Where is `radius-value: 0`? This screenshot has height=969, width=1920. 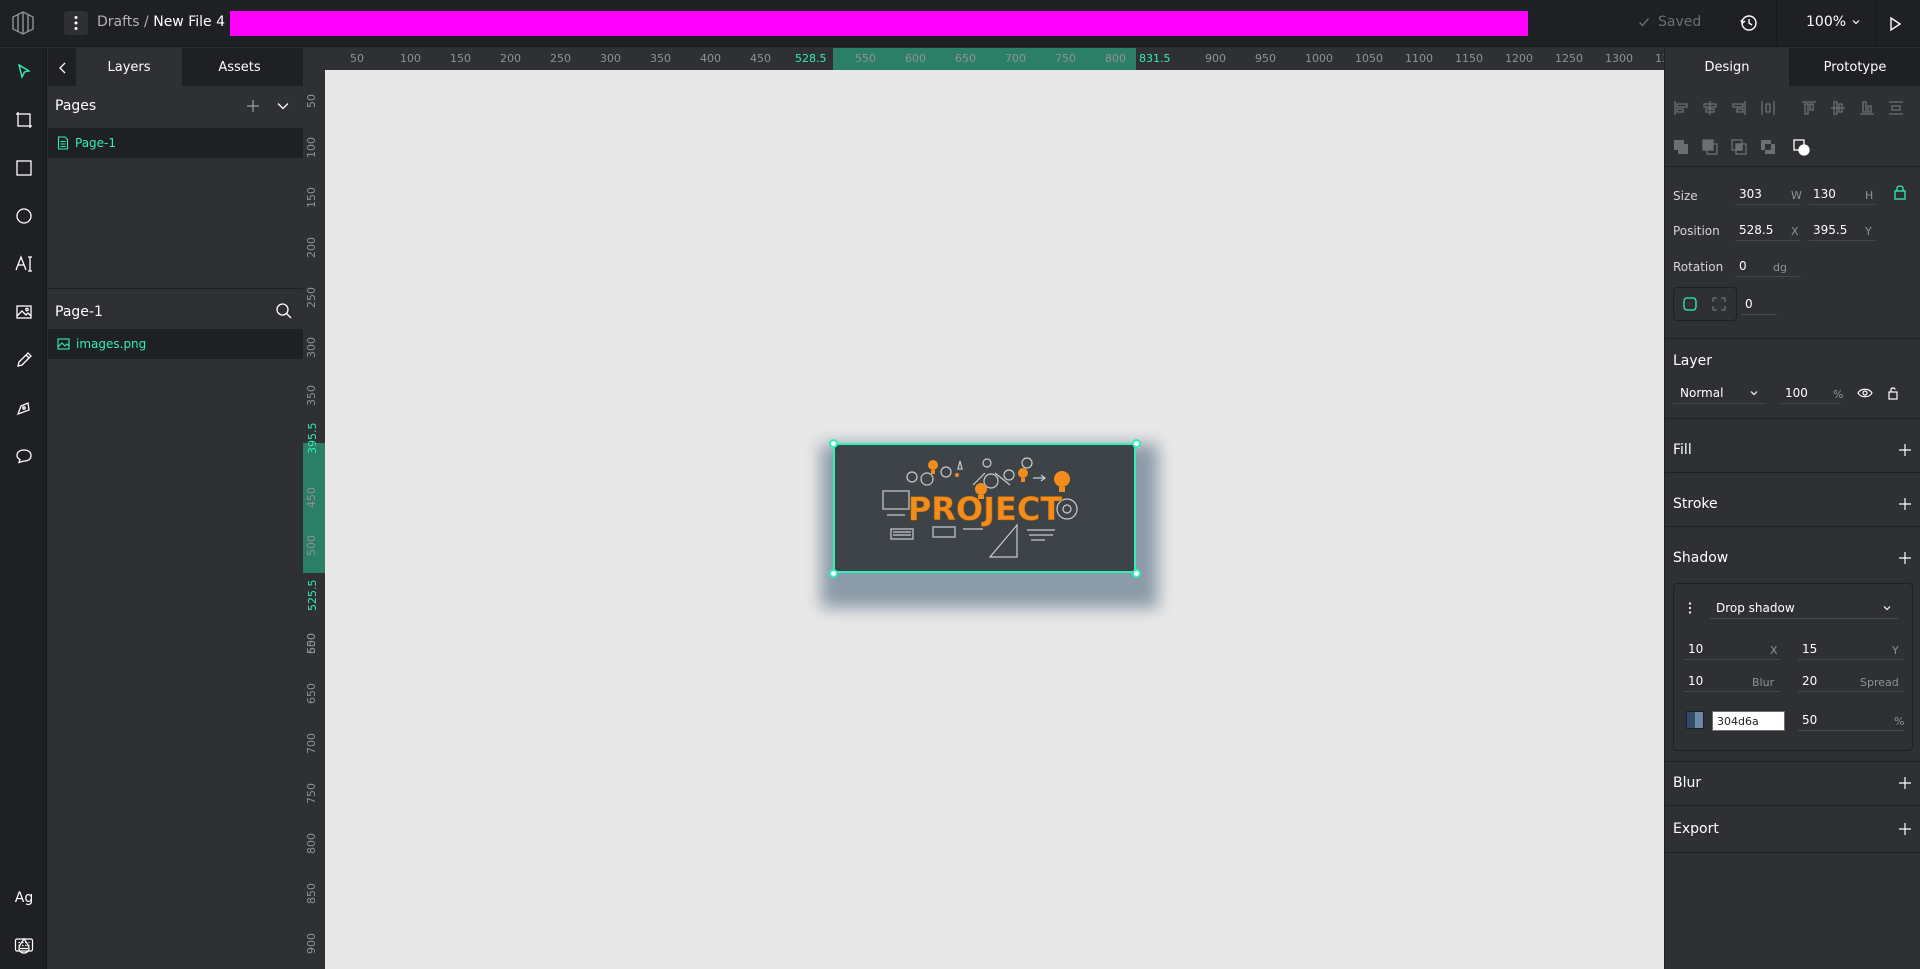 radius-value: 0 is located at coordinates (1749, 303).